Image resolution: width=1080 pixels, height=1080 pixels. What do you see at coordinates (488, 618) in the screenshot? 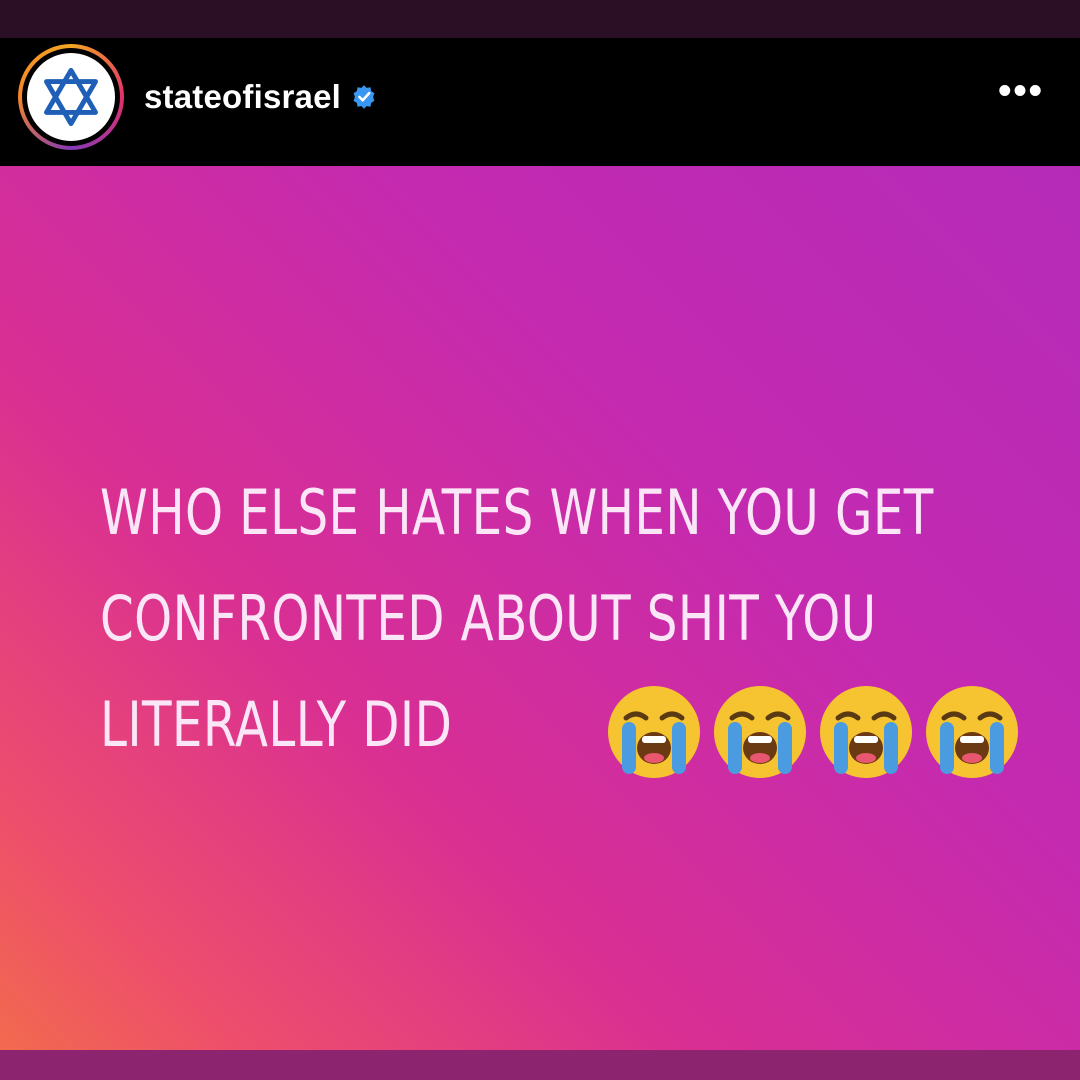
I see `story-line: CONFRONTED ABOUT SHIT YOU` at bounding box center [488, 618].